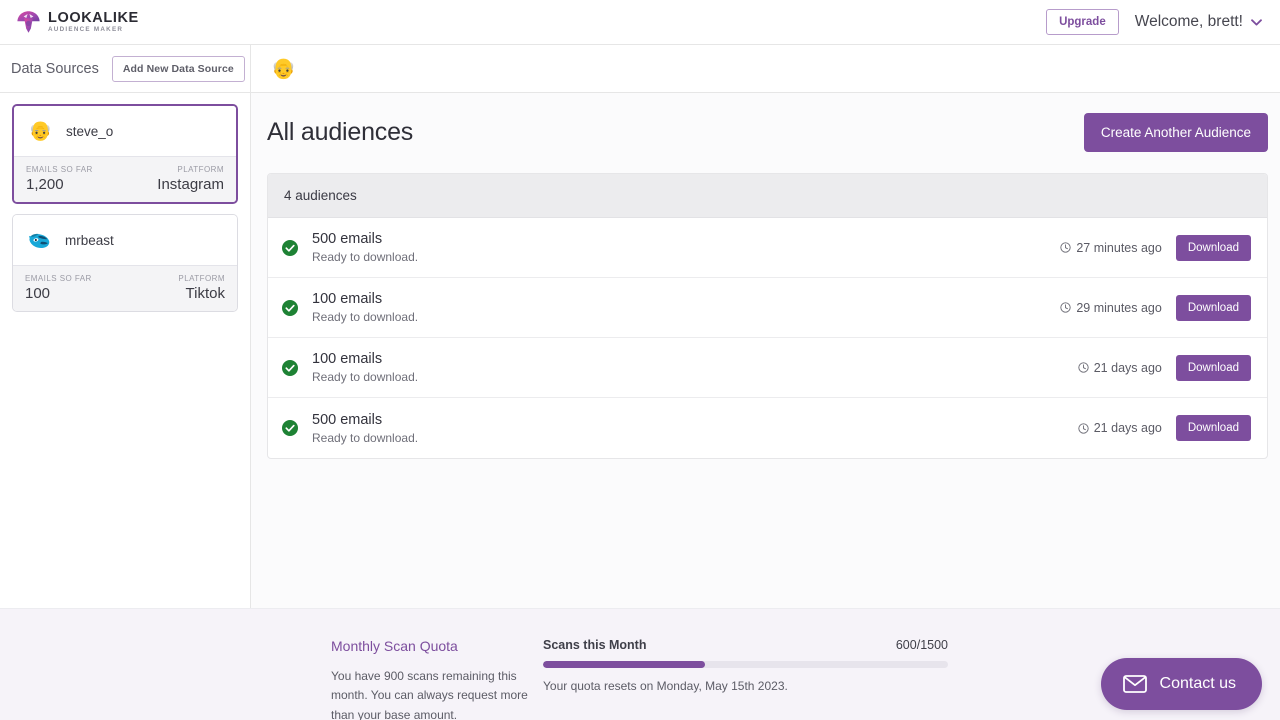 The image size is (1280, 720). What do you see at coordinates (38, 293) in the screenshot?
I see `emails-so-far-value: 100` at bounding box center [38, 293].